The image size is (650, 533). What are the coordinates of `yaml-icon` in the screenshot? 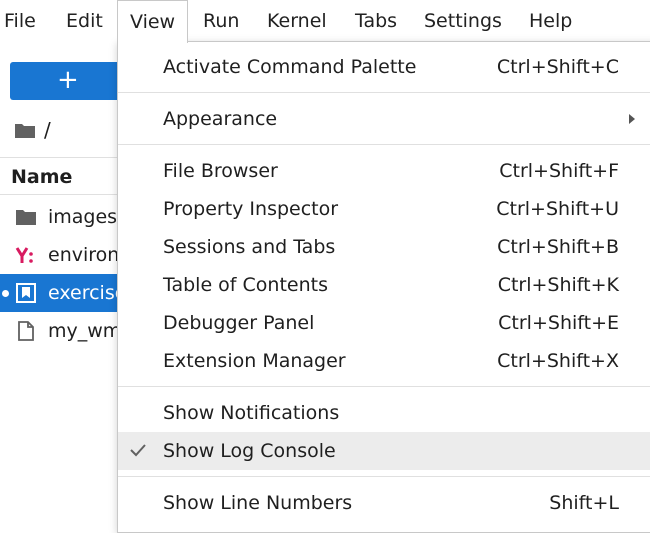 It's located at (24, 255).